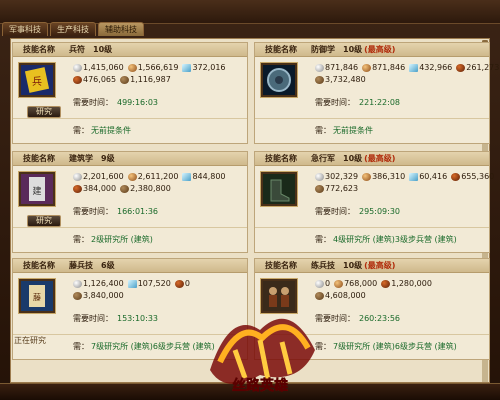 The image size is (500, 400). I want to click on resource-amount: 1,415,060, so click(103, 67).